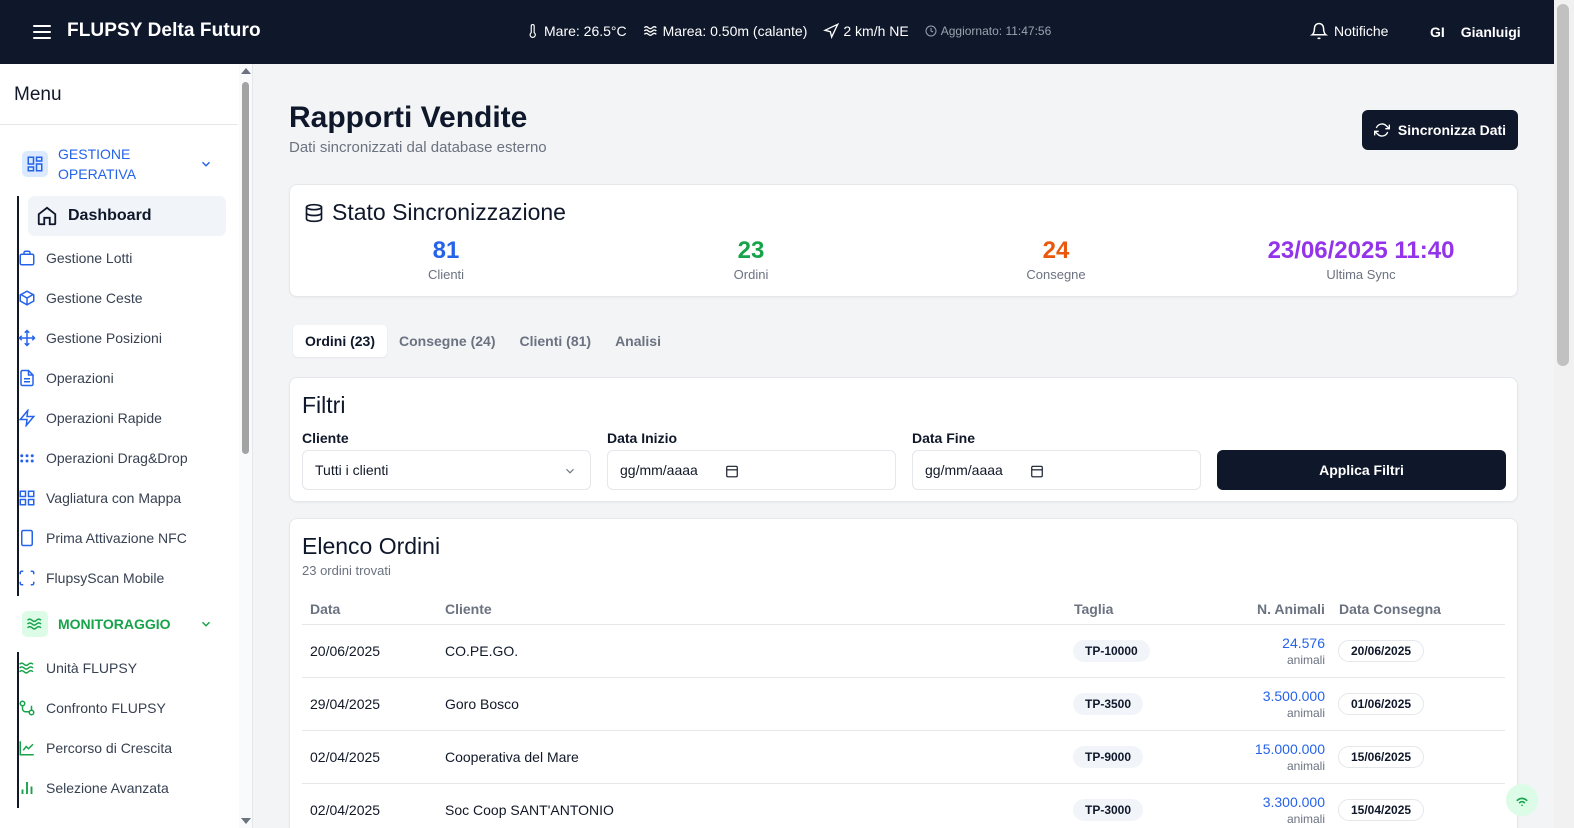  I want to click on end-date-field: Data Fine gg/mm/aaaa, so click(1056, 460).